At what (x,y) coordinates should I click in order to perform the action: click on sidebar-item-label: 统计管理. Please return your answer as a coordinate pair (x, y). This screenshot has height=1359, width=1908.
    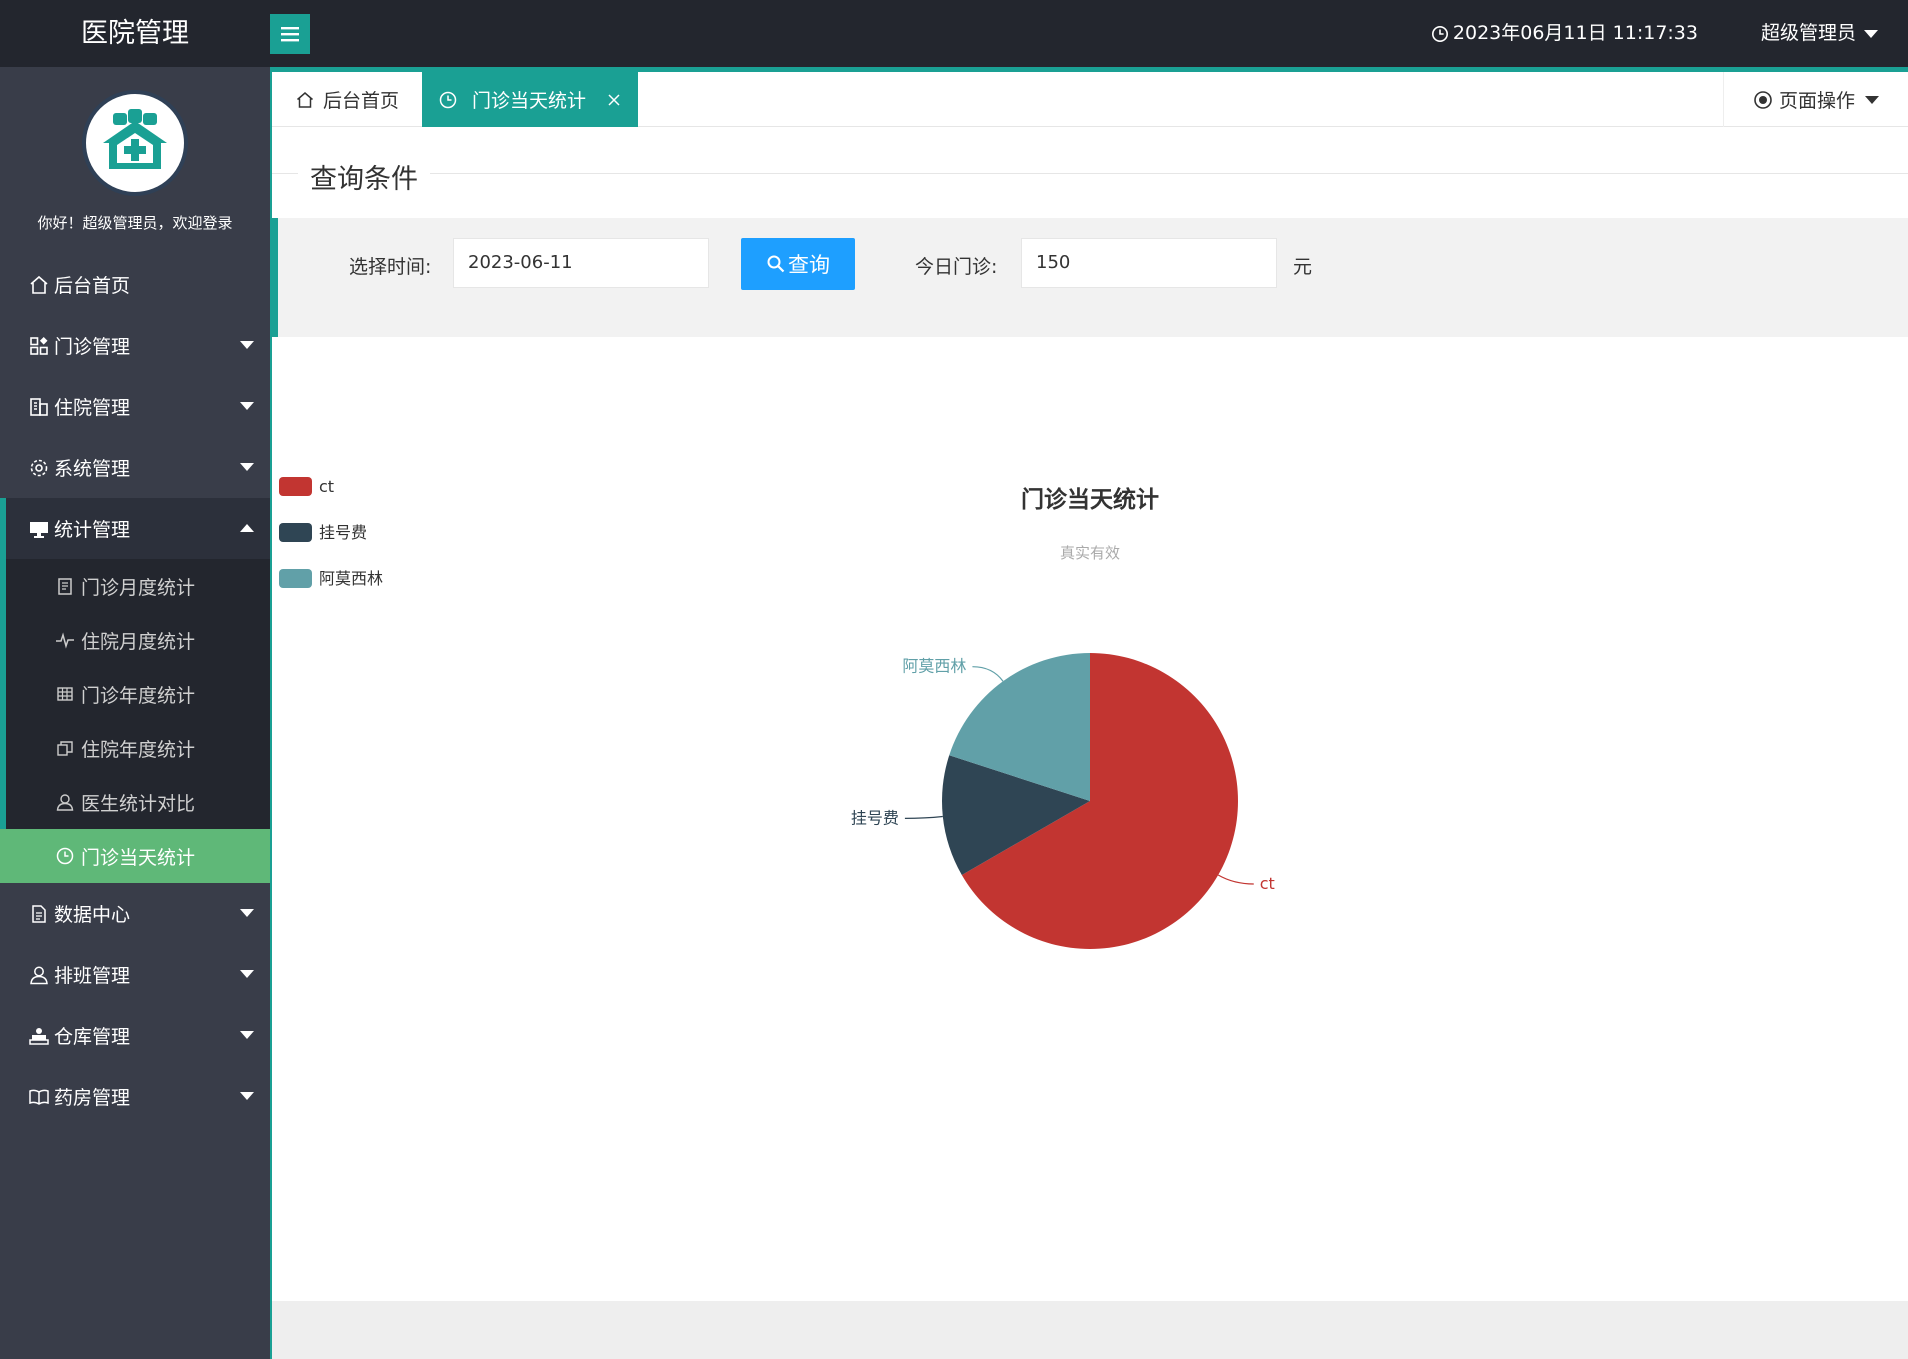
    Looking at the image, I should click on (92, 530).